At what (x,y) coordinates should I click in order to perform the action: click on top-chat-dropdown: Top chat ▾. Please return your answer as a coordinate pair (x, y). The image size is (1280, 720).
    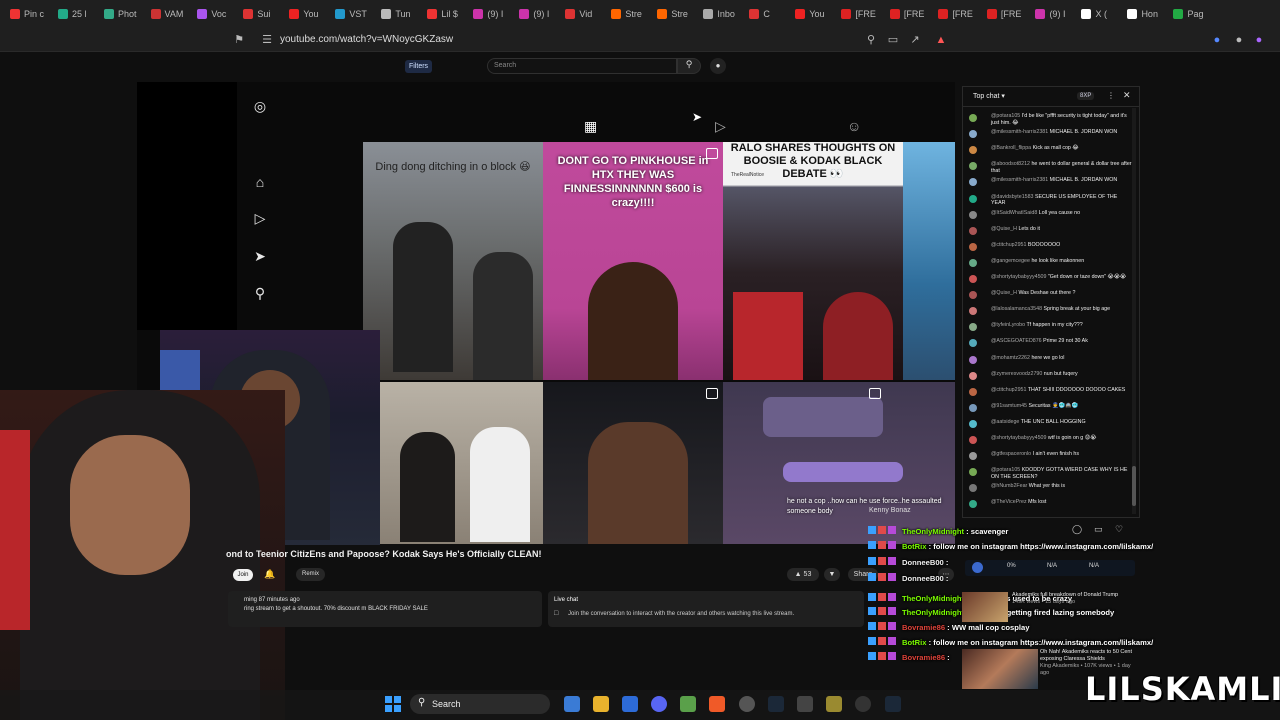
    Looking at the image, I should click on (989, 96).